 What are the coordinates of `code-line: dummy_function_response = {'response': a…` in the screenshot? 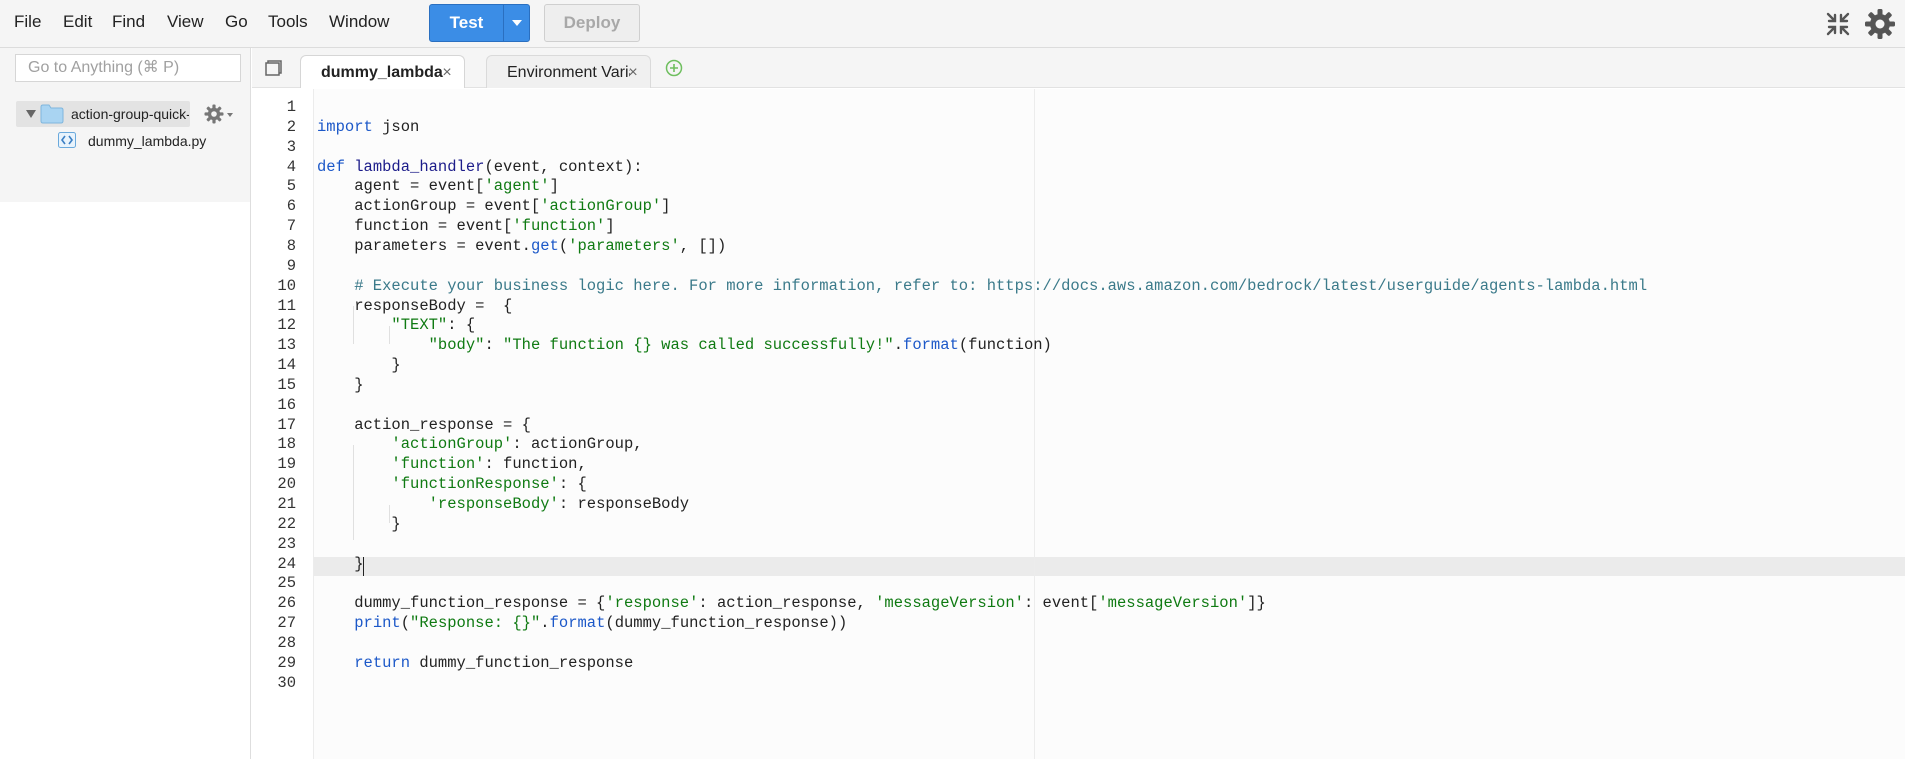 It's located at (791, 603).